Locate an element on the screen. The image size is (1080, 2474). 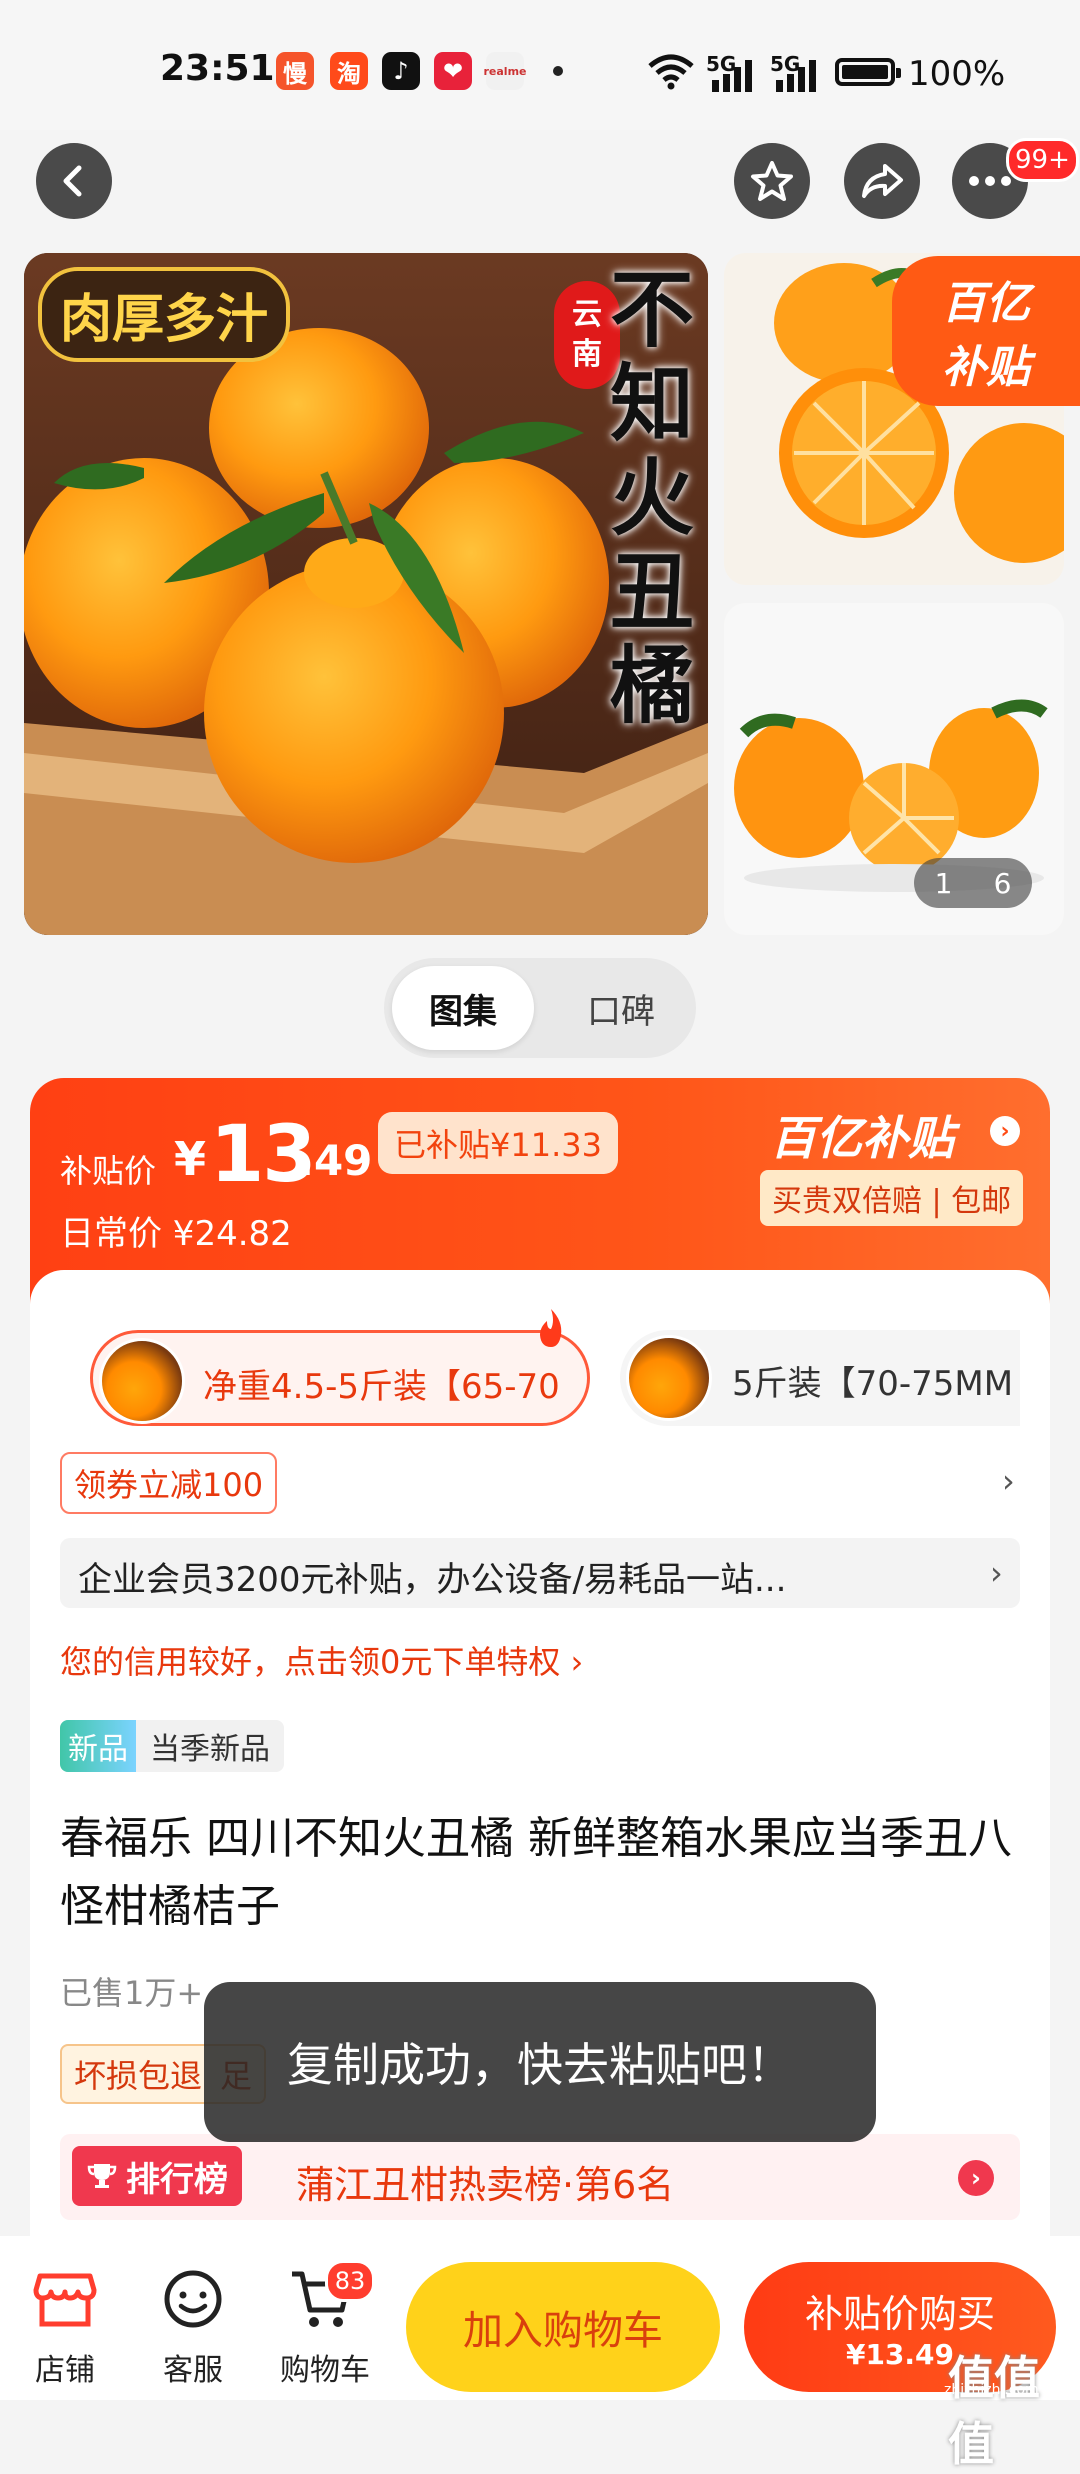
shop-icon is located at coordinates (65, 2299).